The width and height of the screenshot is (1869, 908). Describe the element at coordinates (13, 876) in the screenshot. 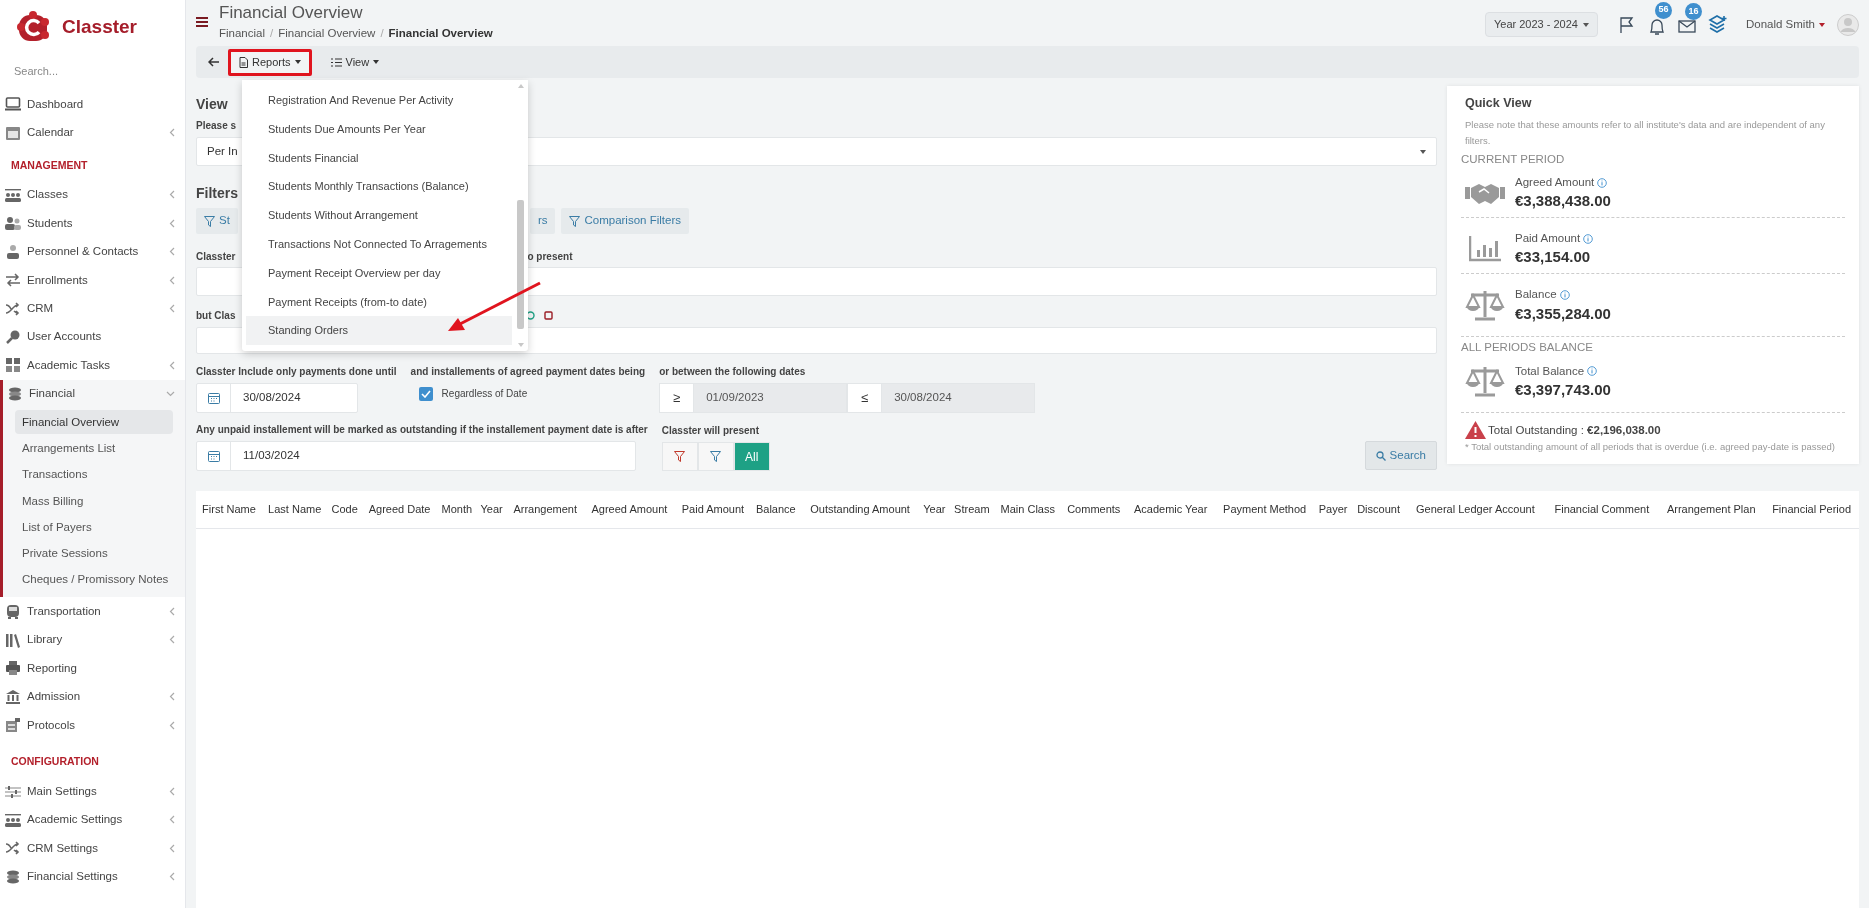

I see `coins-icon` at that location.